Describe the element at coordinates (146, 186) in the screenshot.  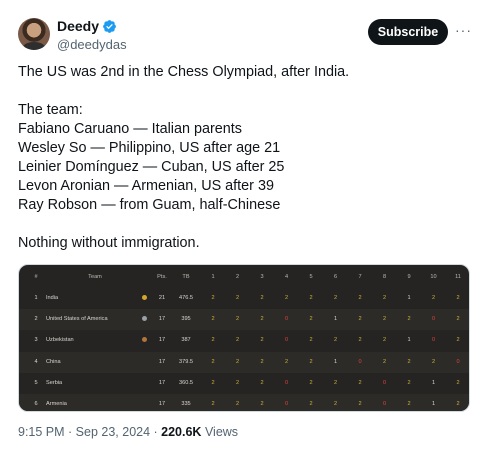
I see `tweet-line: Levon Aronian — Armenian, US after 39` at that location.